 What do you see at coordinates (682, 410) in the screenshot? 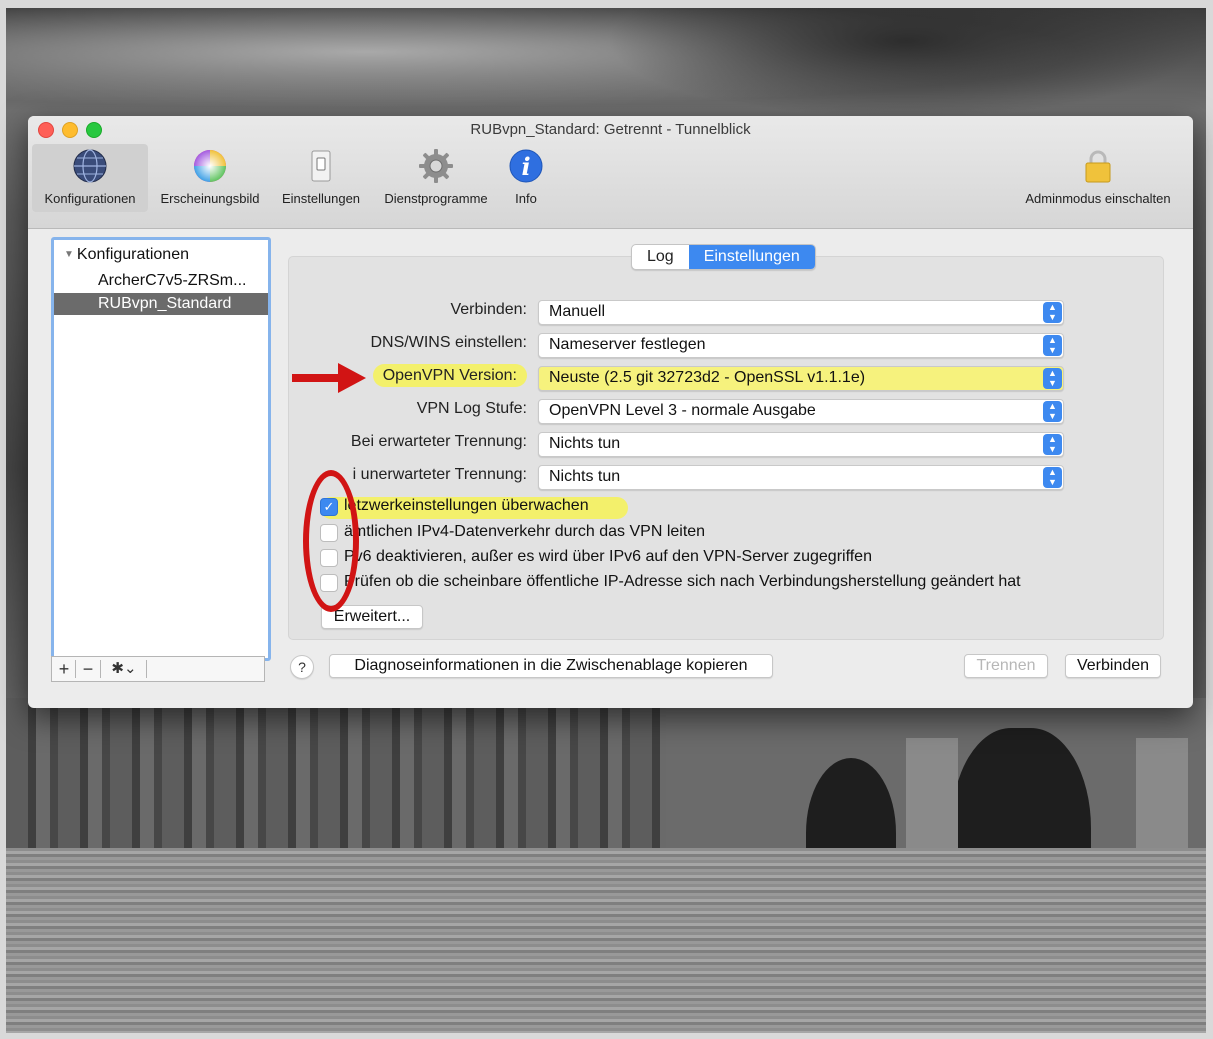
I see `popup-value: OpenVPN Level 3 - normale Ausgabe` at bounding box center [682, 410].